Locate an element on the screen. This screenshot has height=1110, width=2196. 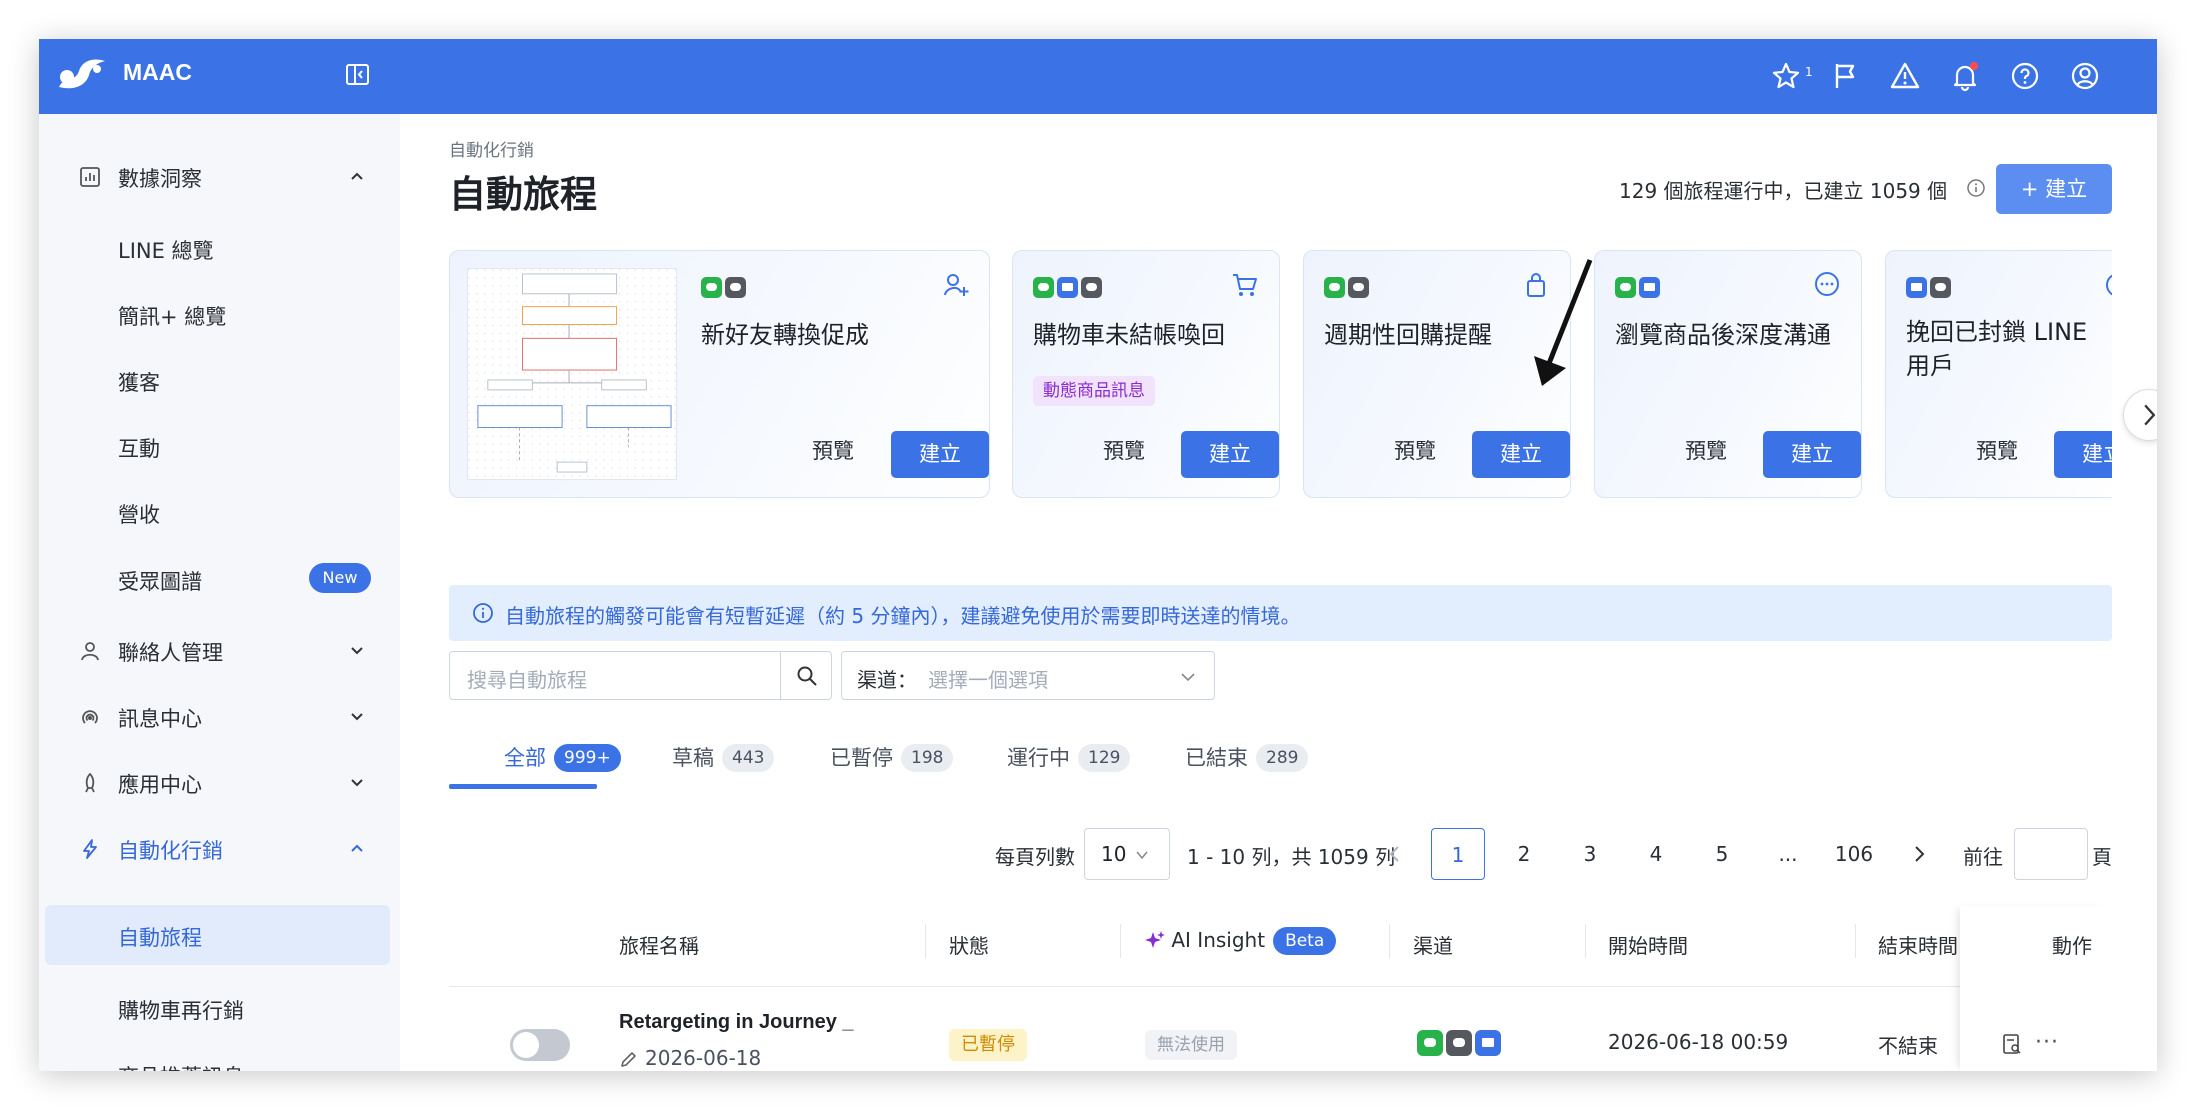
bolt-icon is located at coordinates (90, 849).